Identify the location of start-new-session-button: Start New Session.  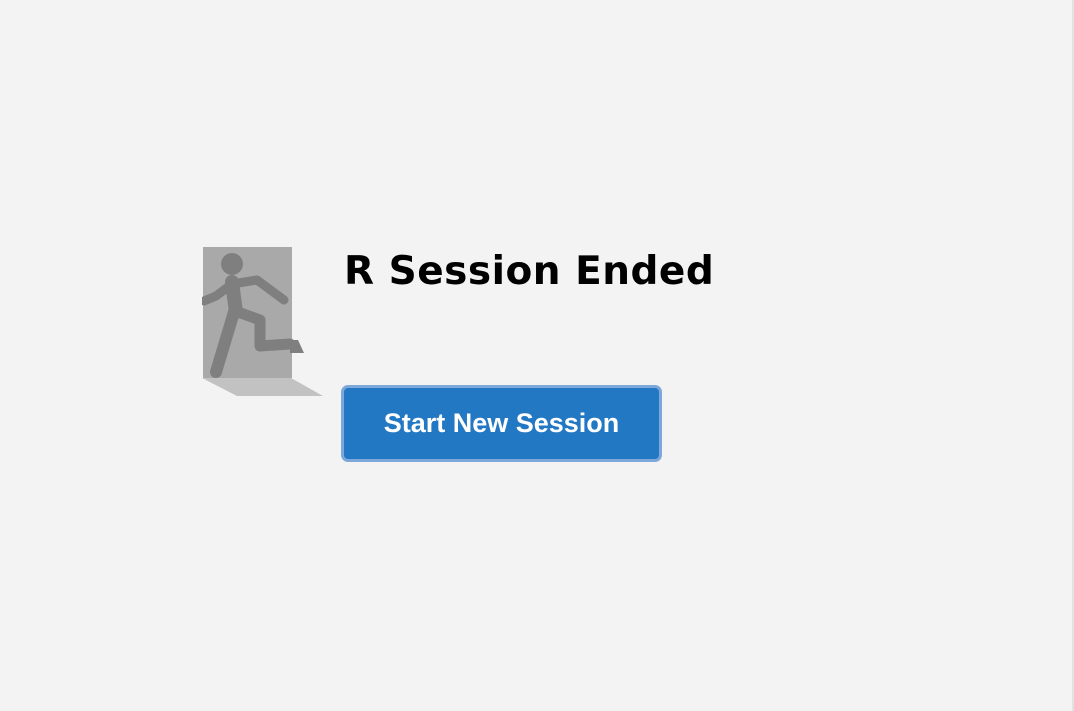
(501, 423).